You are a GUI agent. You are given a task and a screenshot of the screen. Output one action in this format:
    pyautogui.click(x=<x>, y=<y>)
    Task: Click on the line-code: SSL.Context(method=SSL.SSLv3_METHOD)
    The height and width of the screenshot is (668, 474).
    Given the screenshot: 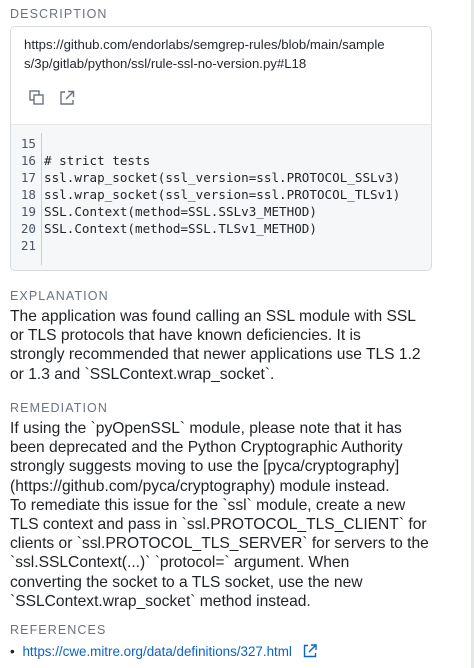 What is the action you would take?
    pyautogui.click(x=180, y=211)
    